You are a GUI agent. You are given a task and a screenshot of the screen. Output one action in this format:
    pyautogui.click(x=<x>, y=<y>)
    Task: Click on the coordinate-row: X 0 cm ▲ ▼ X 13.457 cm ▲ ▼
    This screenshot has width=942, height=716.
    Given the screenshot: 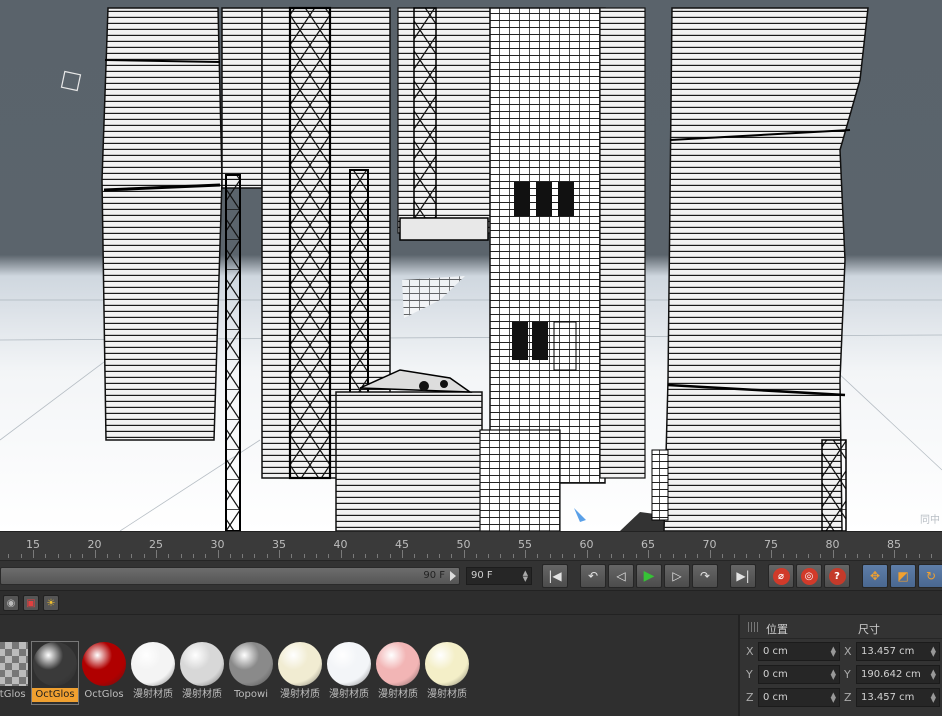 What is the action you would take?
    pyautogui.click(x=841, y=652)
    